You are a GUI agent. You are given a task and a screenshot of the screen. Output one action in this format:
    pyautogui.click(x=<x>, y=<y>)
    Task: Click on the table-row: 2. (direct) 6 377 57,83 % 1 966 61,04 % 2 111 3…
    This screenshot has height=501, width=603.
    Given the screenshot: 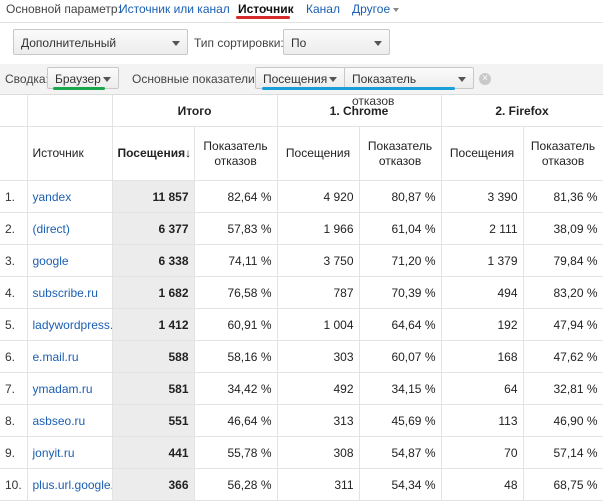 What is the action you would take?
    pyautogui.click(x=301, y=228)
    